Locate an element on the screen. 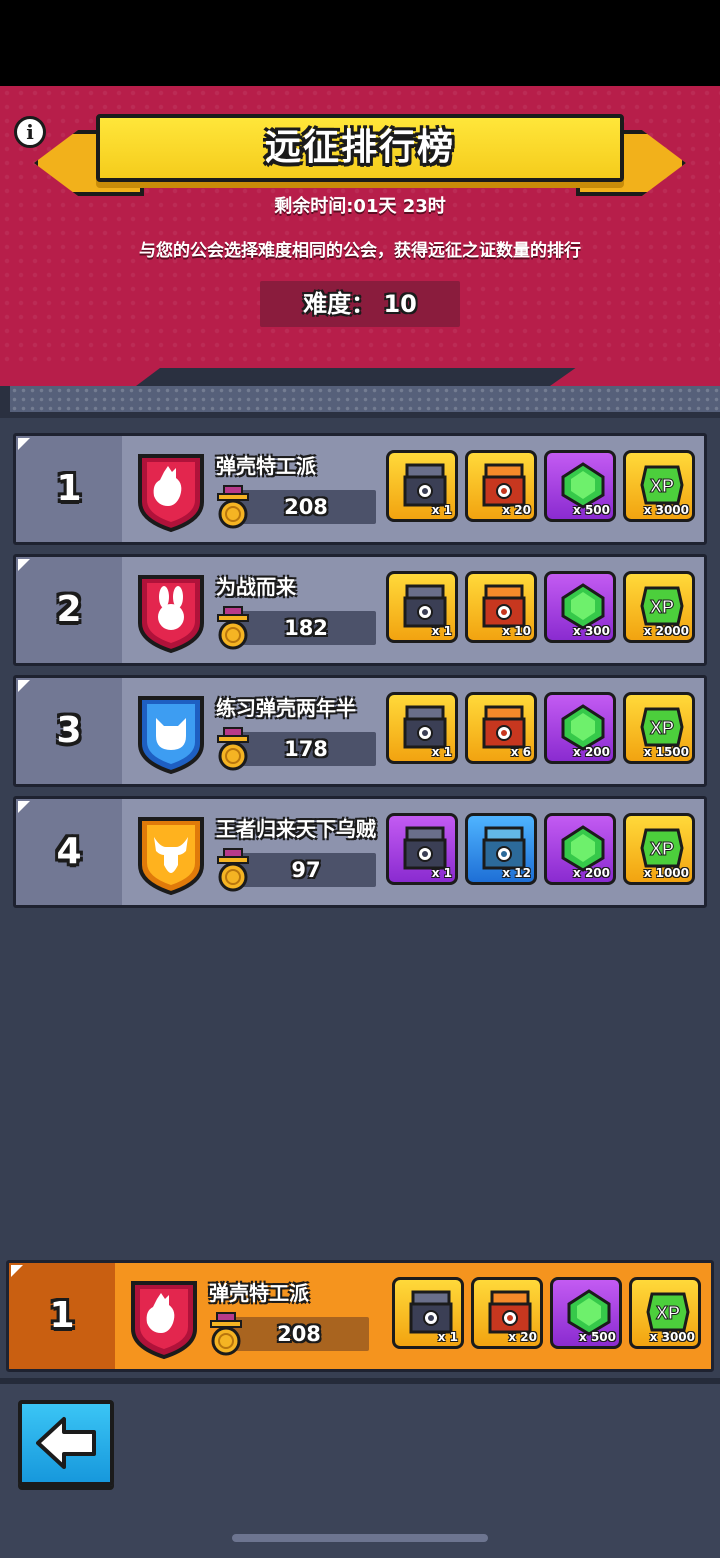  rank-cell: 3 is located at coordinates (69, 731).